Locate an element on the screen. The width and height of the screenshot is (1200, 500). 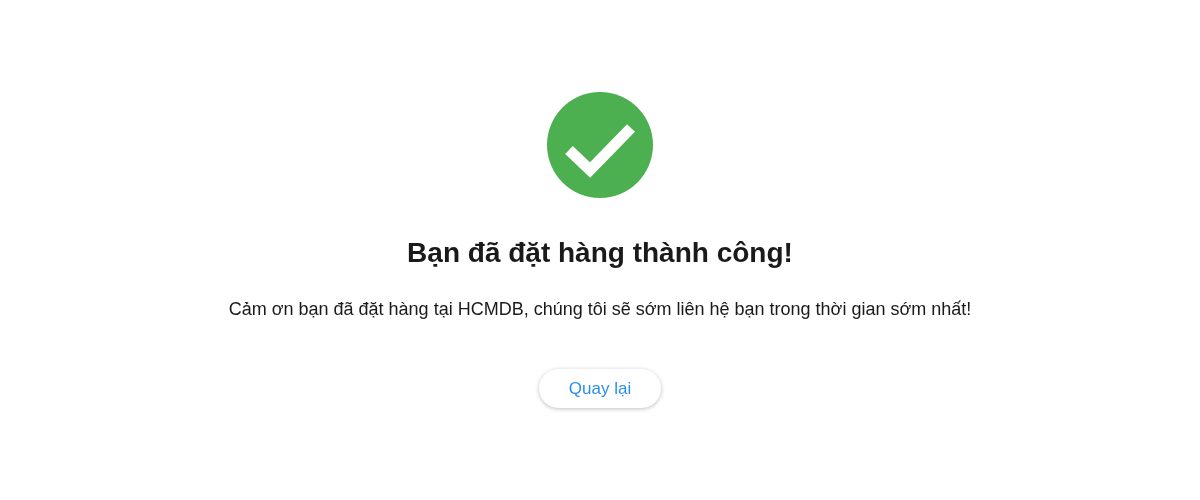
thank-you-message: Cảm ơn bạn đã đặt hàng tại HCMDB, chúng tôi sẽ sớm liên hệ bạn trong thời gian sớm nhất! is located at coordinates (600, 309).